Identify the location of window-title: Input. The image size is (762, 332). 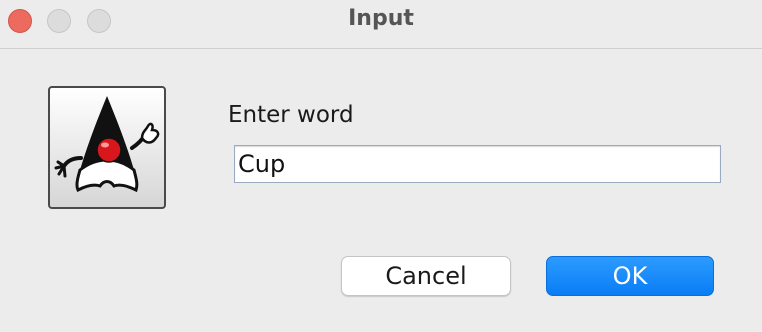
(381, 18).